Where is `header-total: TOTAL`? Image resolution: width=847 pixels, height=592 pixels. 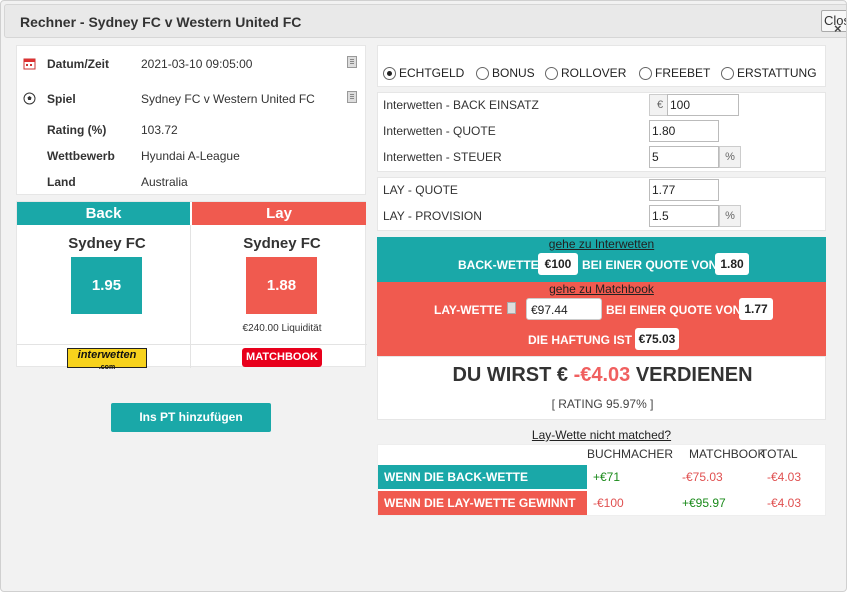 header-total: TOTAL is located at coordinates (779, 454).